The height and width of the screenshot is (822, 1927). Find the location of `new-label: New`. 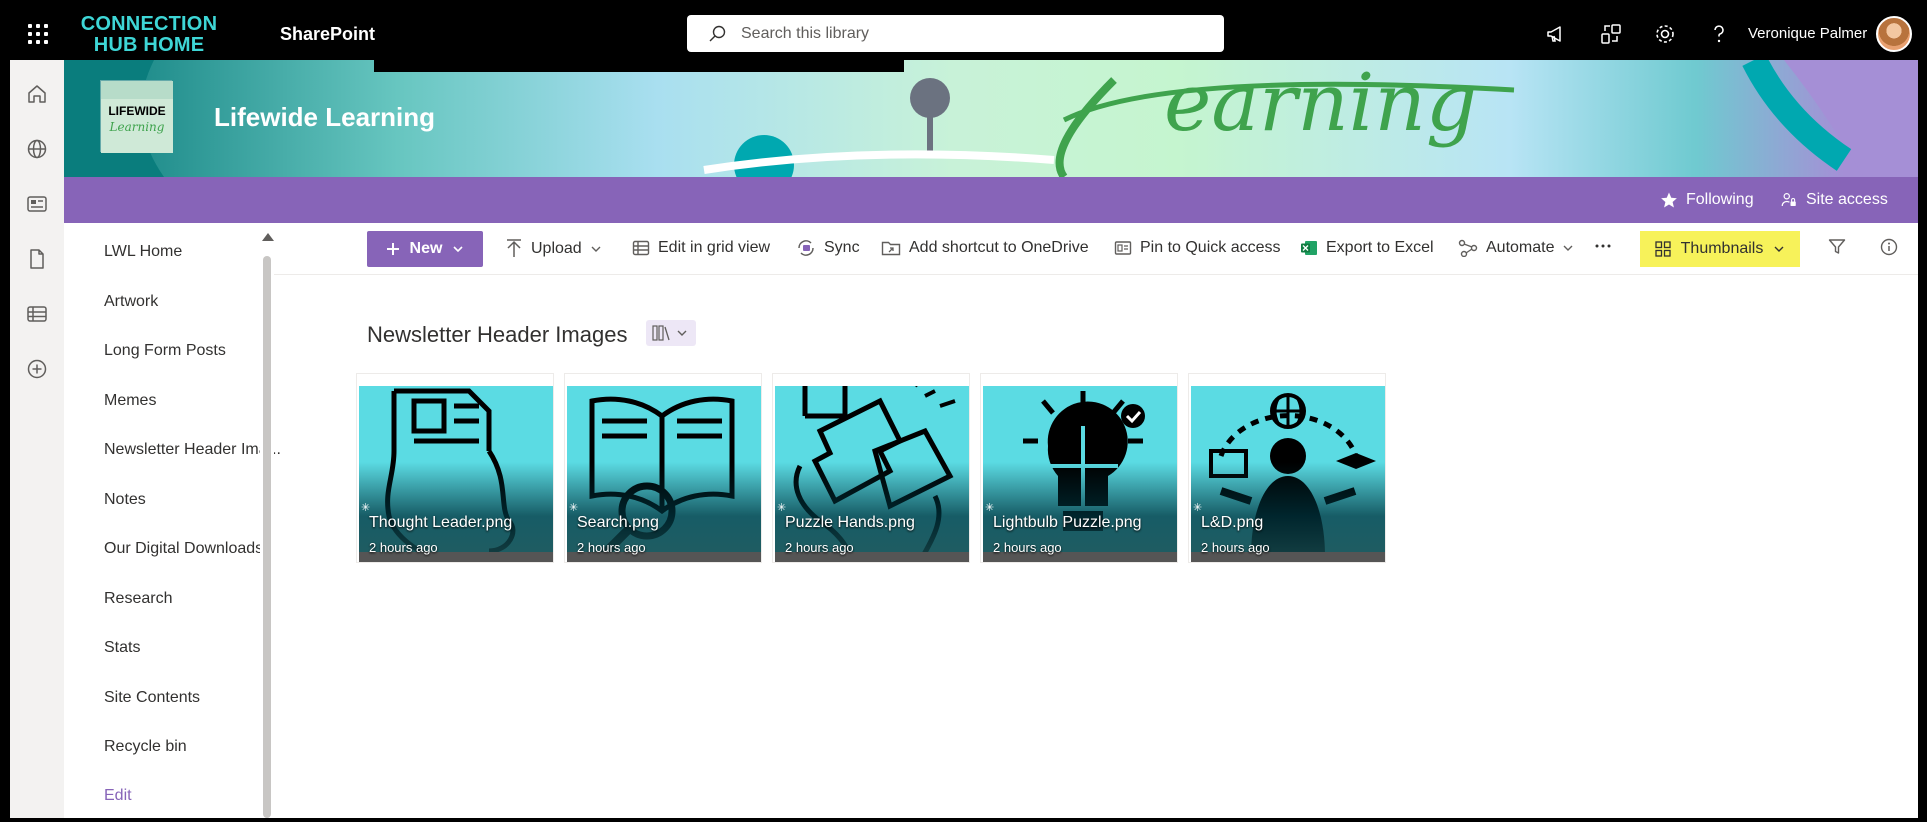

new-label: New is located at coordinates (426, 248).